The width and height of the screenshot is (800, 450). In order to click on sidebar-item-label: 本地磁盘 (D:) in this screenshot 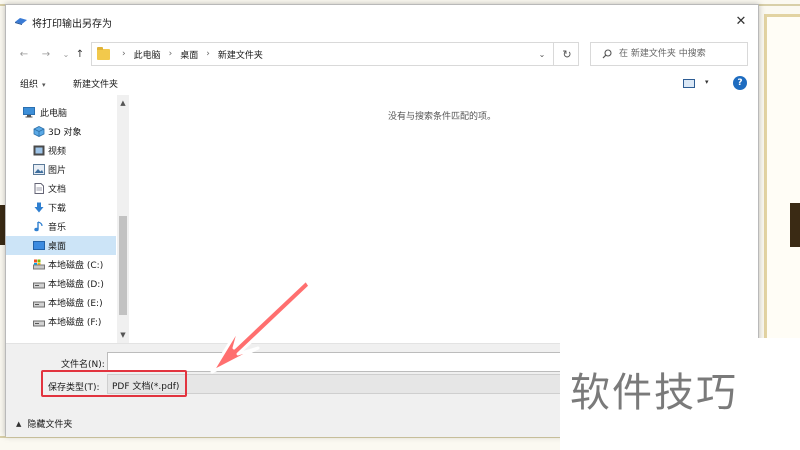, I will do `click(76, 285)`.